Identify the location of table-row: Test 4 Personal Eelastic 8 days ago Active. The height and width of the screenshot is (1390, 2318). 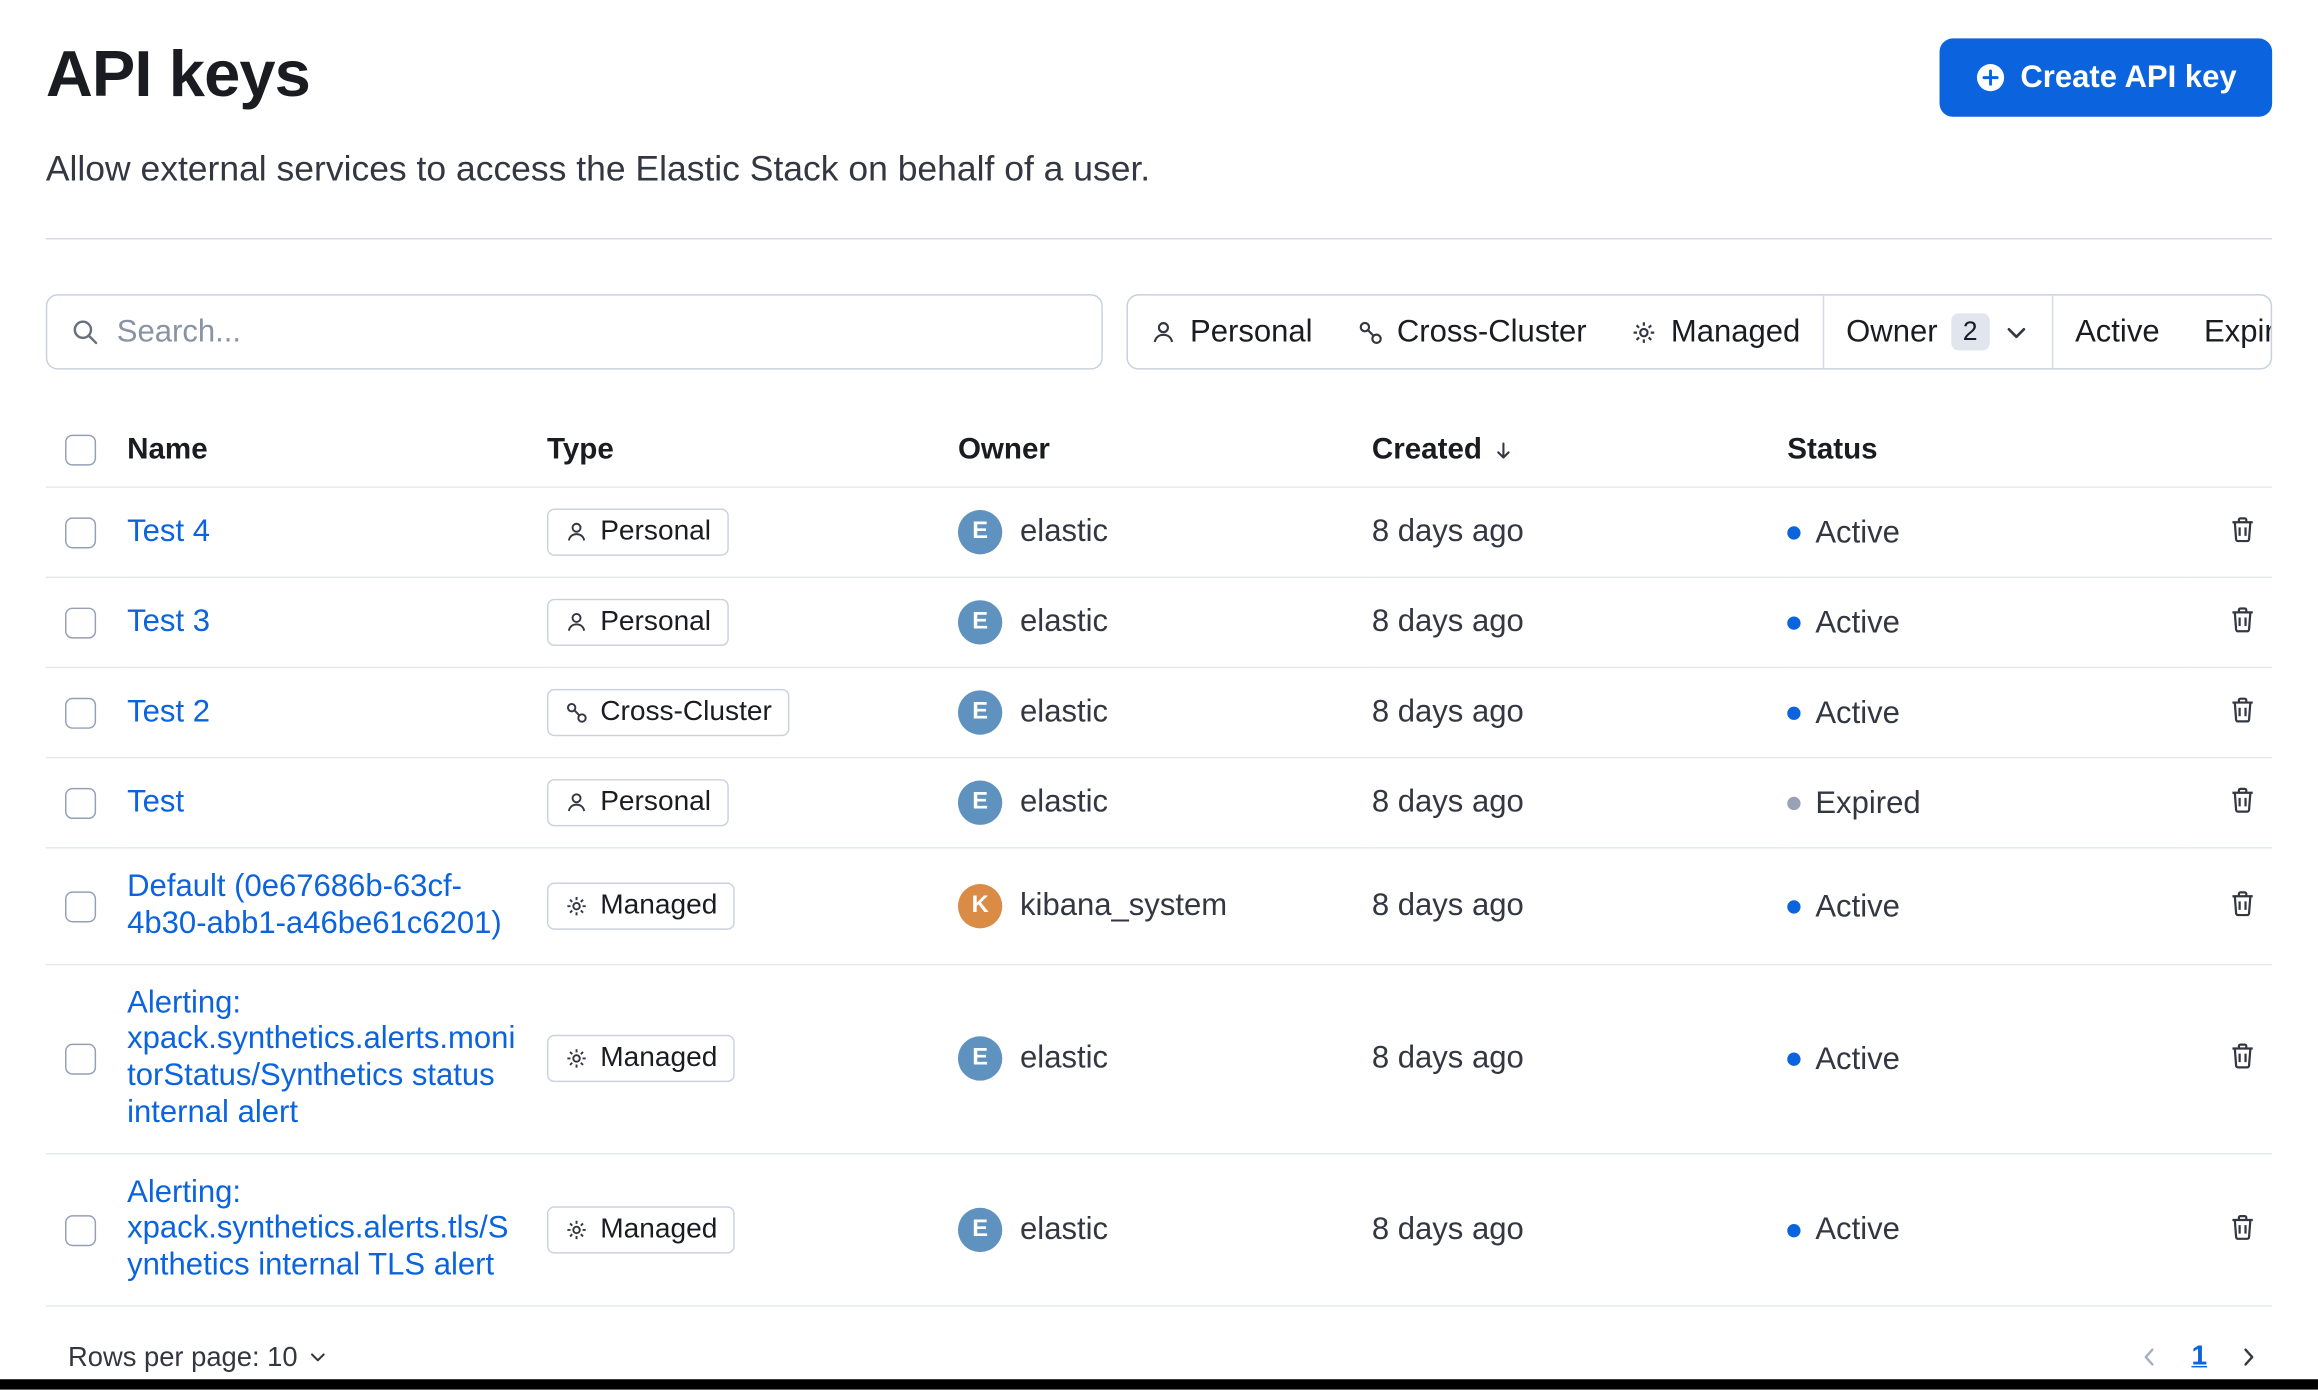
(1159, 533).